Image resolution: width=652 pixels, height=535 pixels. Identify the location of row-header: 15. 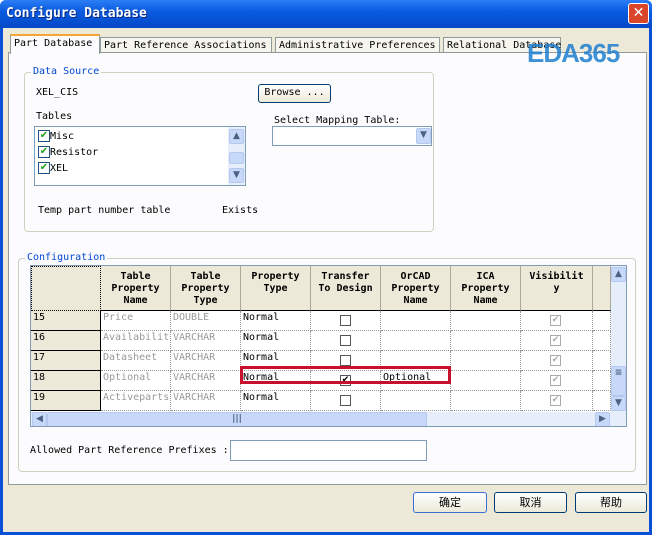
(66, 321).